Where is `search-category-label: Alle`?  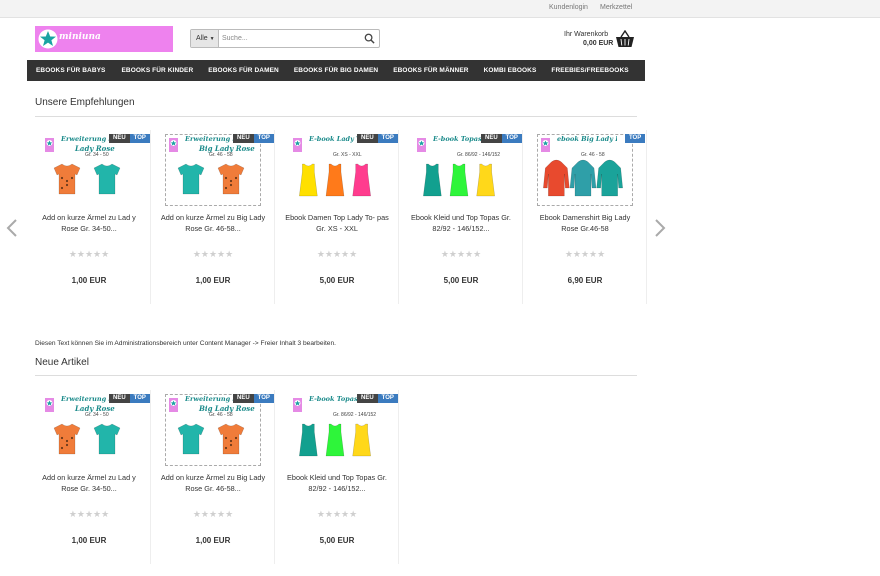 search-category-label: Alle is located at coordinates (202, 38).